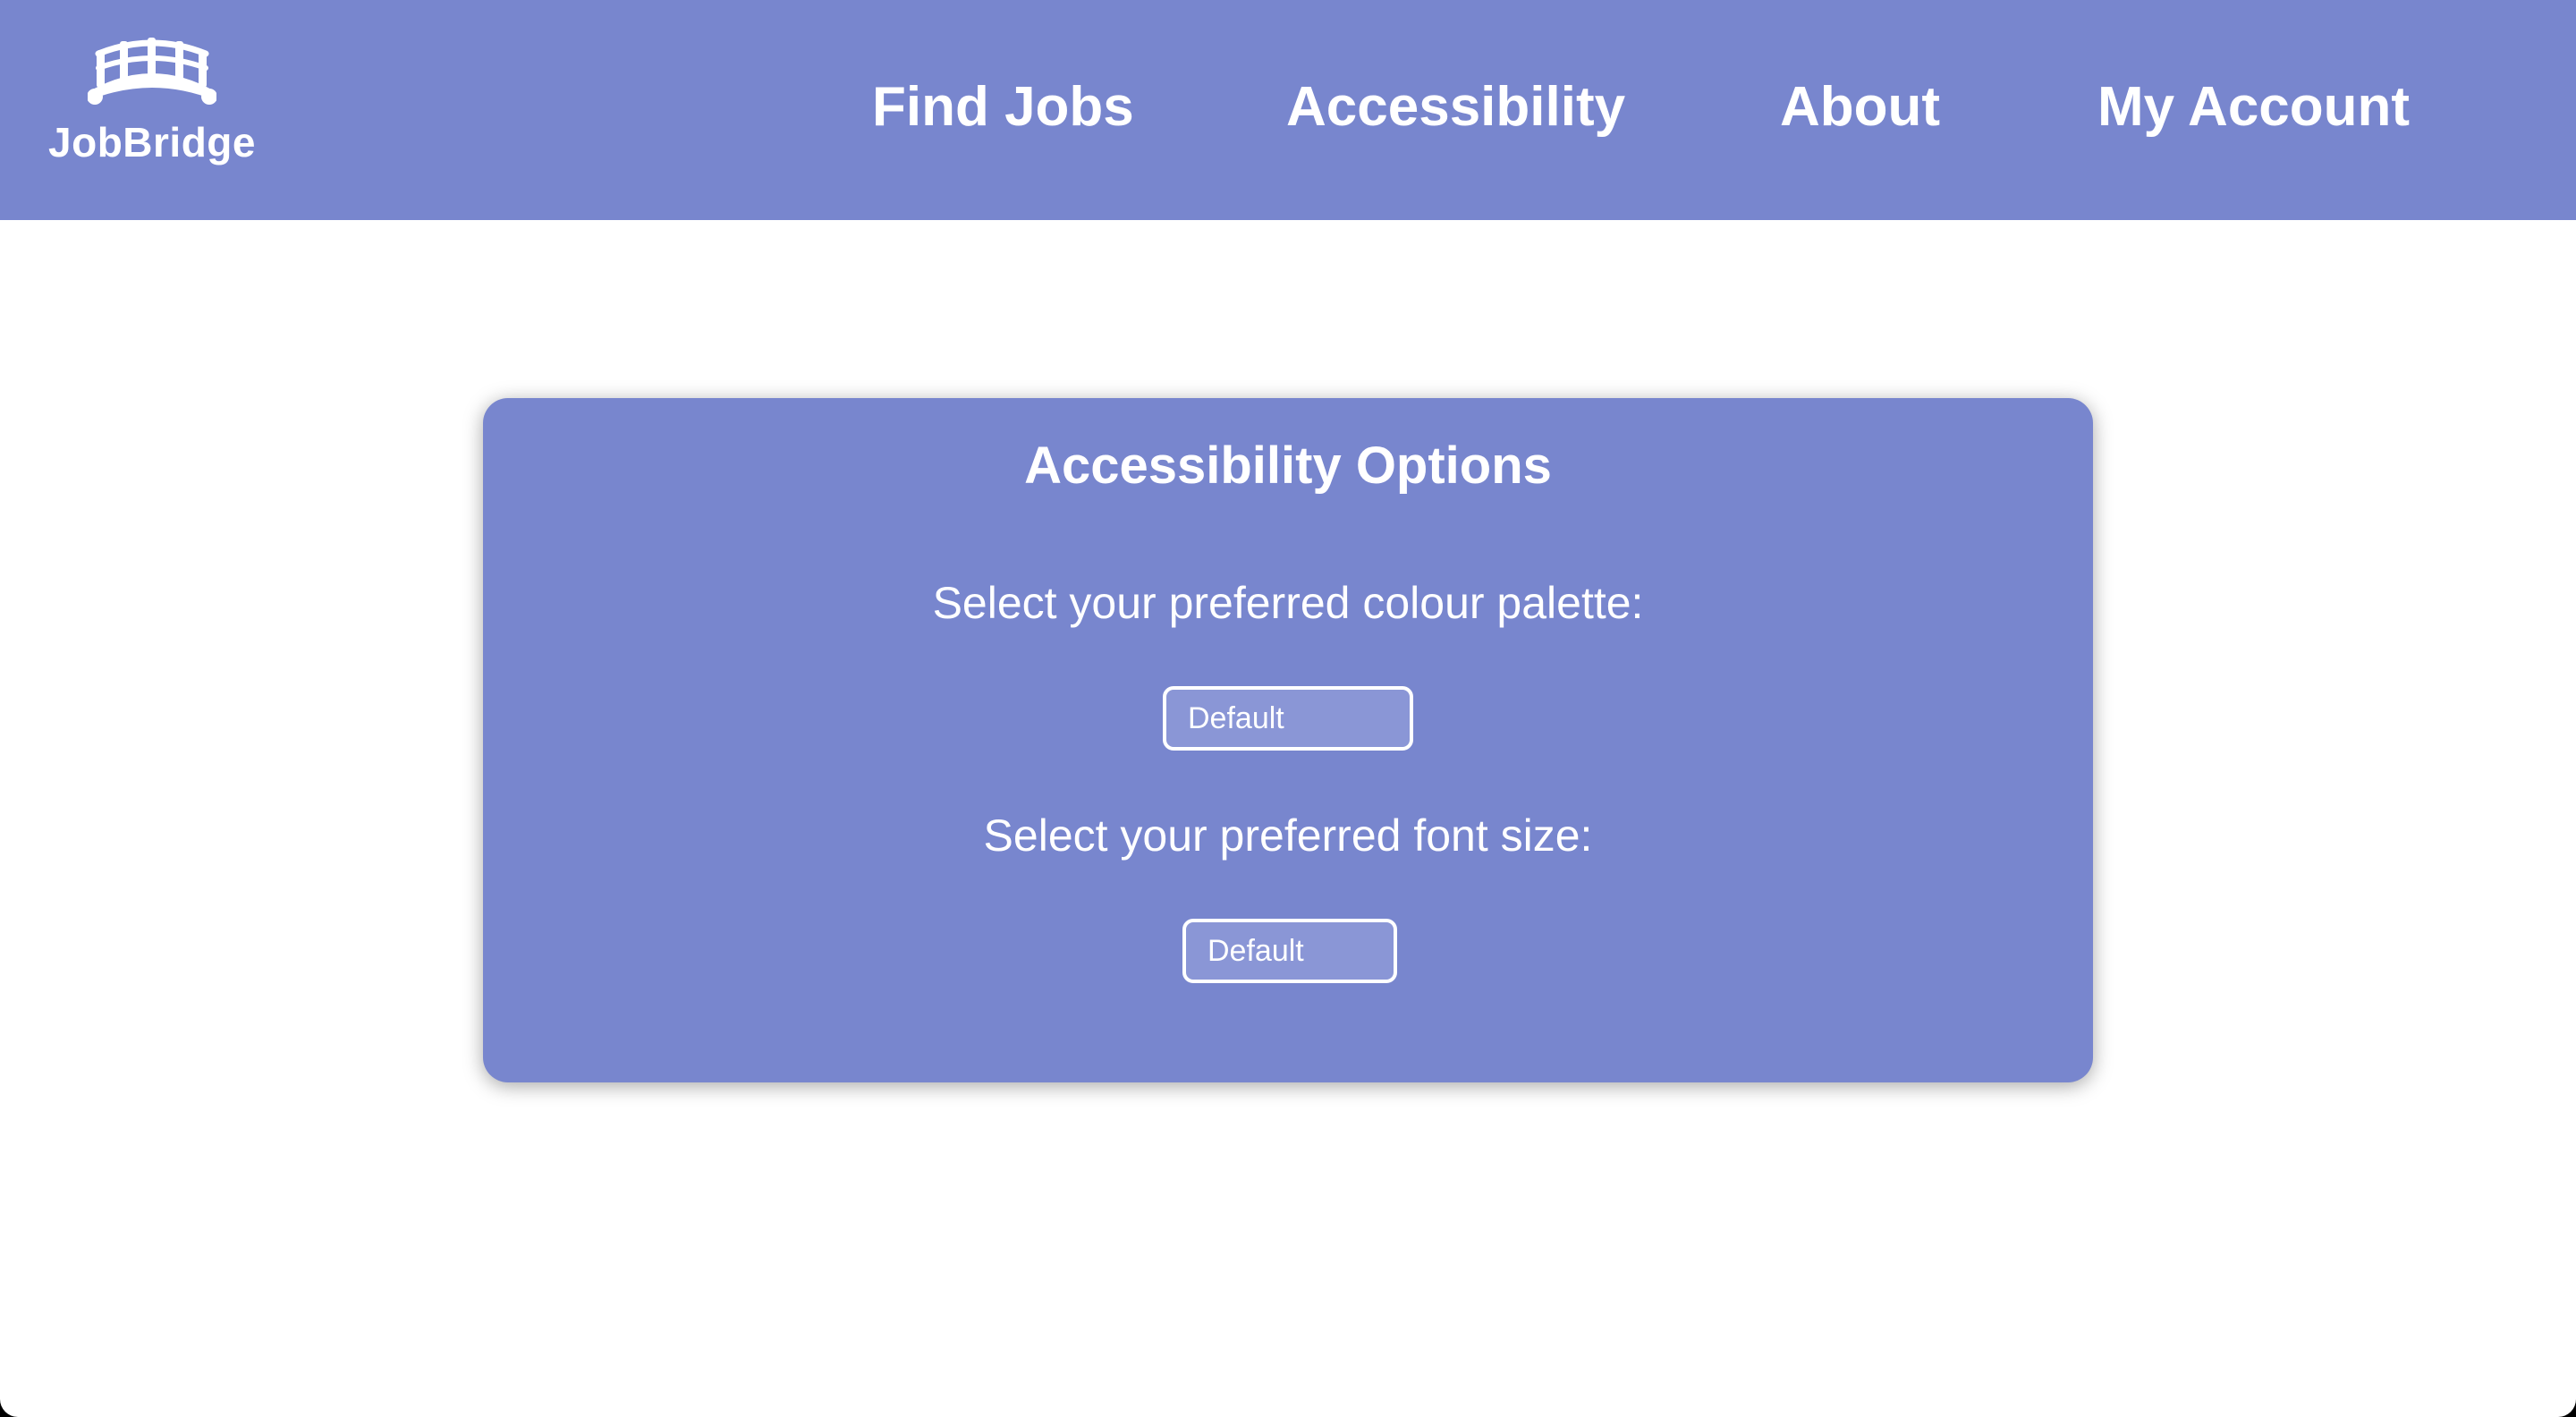 The height and width of the screenshot is (1417, 2576). I want to click on font-size-label: Select your preferred font size:, so click(1288, 835).